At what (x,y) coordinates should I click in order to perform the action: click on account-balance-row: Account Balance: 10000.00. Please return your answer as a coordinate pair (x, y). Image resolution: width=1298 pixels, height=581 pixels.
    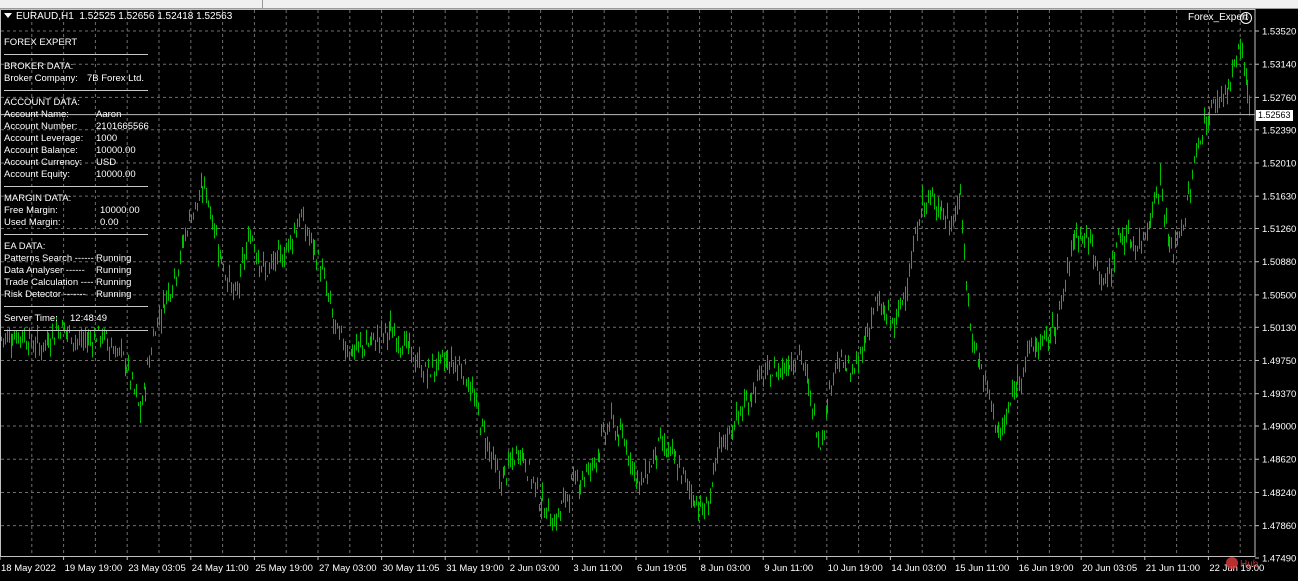
    Looking at the image, I should click on (70, 150).